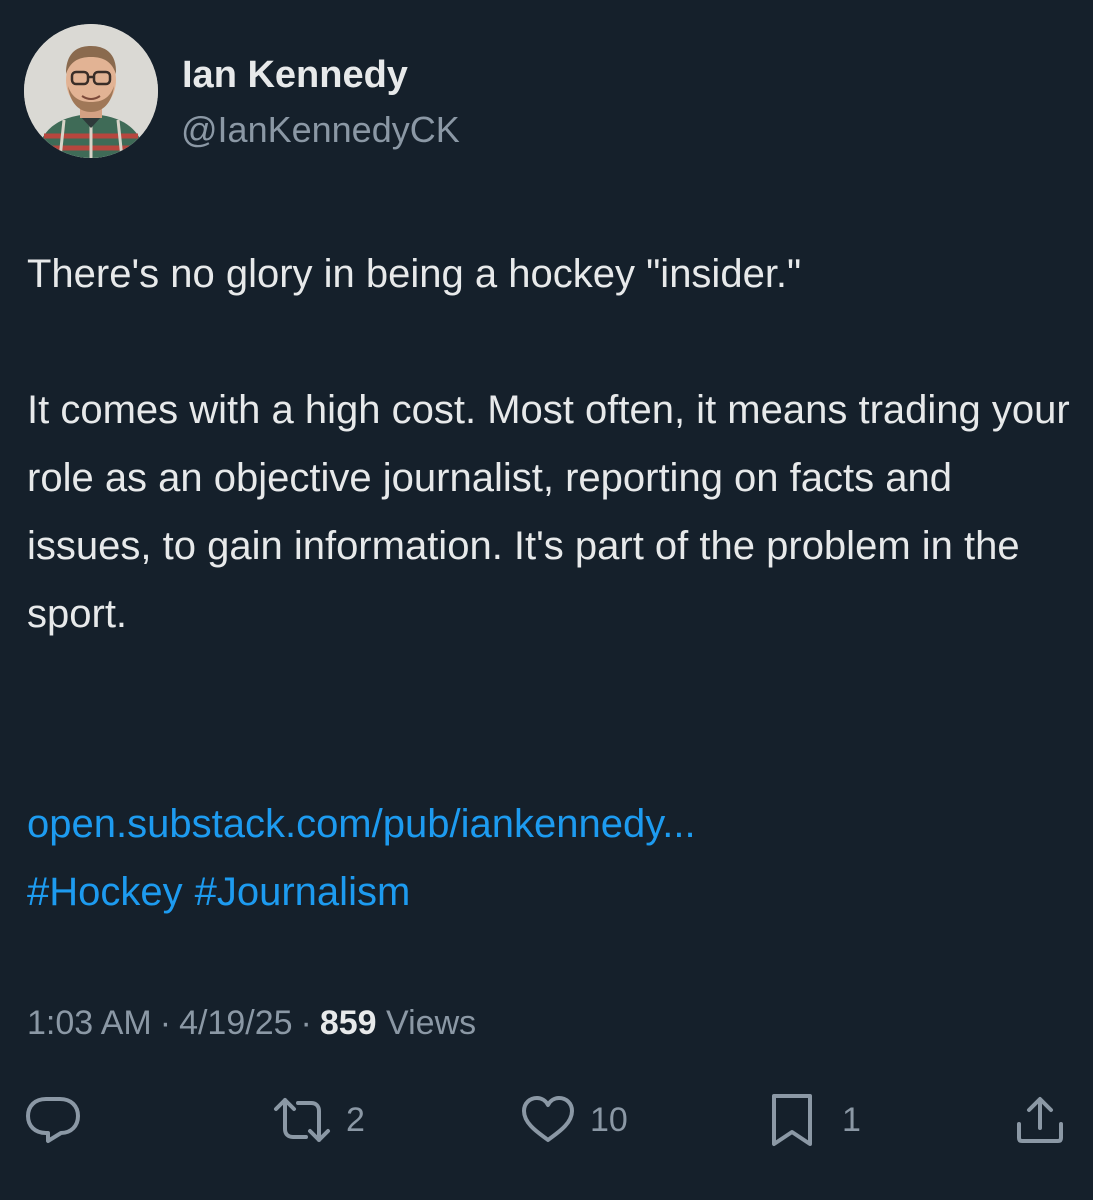 The image size is (1093, 1200). I want to click on retweet-icon, so click(302, 1120).